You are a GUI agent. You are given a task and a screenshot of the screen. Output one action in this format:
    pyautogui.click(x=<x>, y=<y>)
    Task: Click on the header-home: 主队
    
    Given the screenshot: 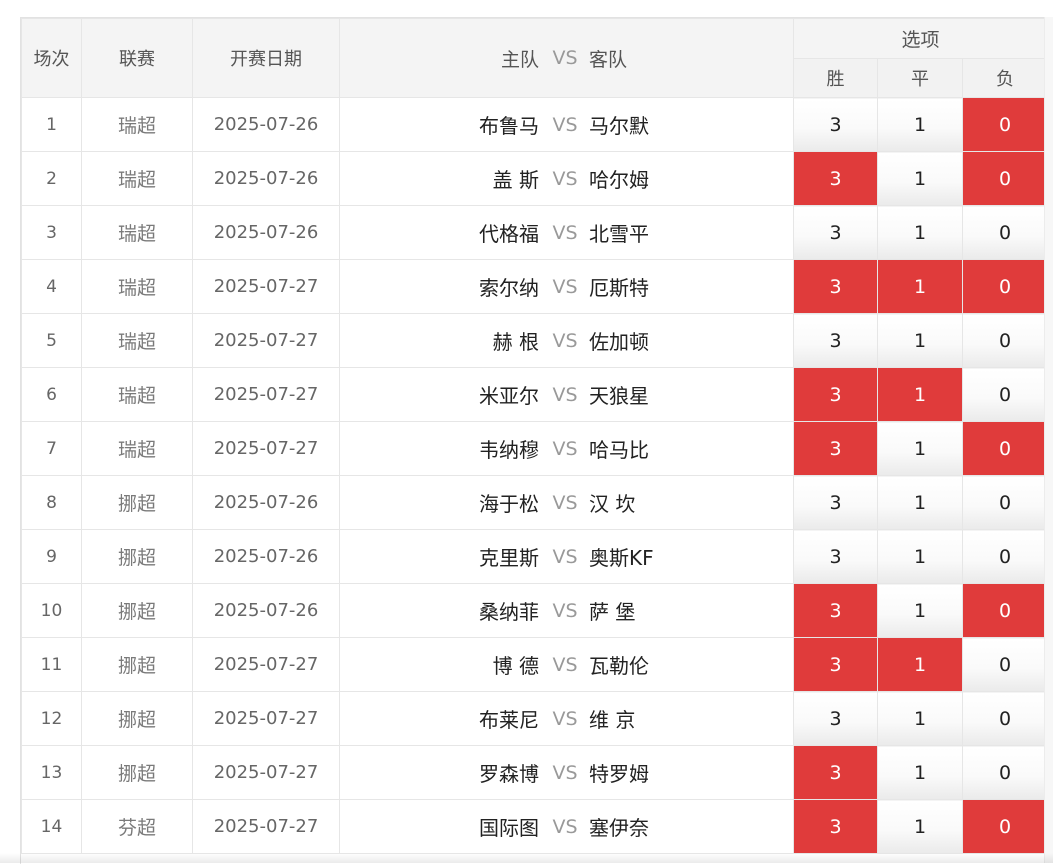 What is the action you would take?
    pyautogui.click(x=440, y=58)
    